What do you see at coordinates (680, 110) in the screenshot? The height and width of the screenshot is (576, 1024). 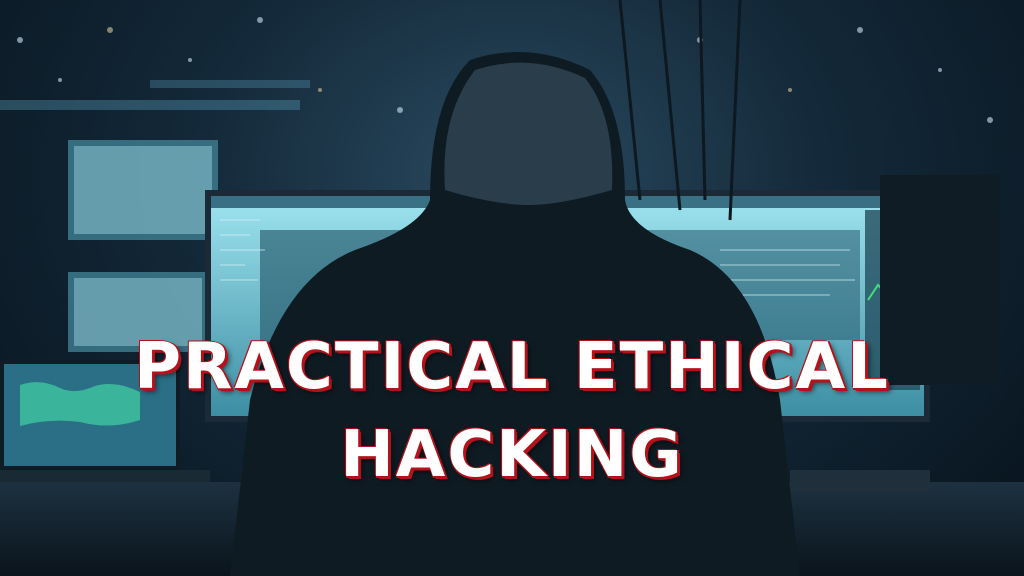 I see `hanging-cables` at bounding box center [680, 110].